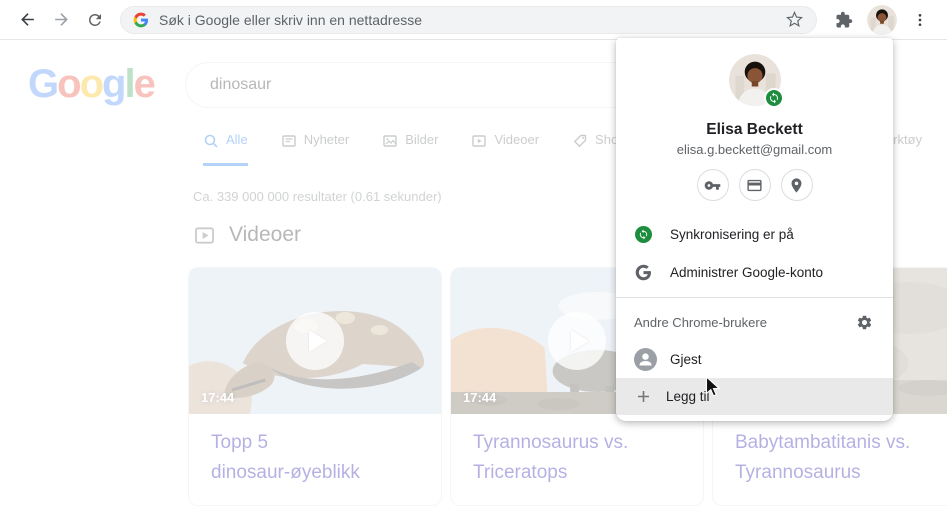 This screenshot has height=531, width=947. I want to click on google-logo: Google, so click(92, 84).